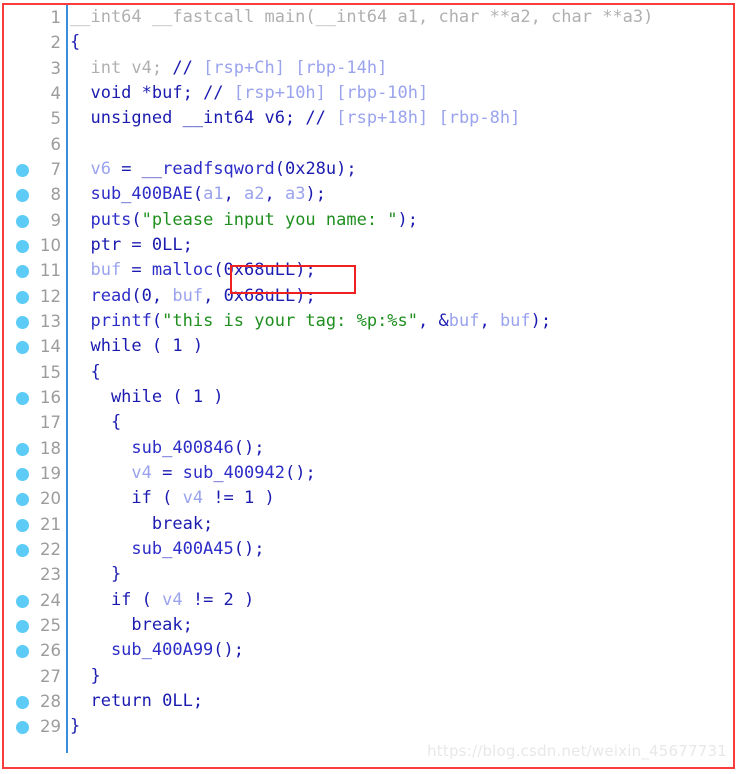 The image size is (739, 774). I want to click on code-line: 21 break;, so click(368, 524).